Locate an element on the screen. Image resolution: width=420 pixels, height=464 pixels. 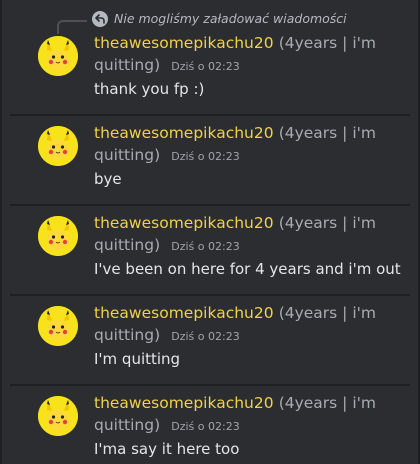
reply-error-text: Nie mogliśmy załadować wiadomości is located at coordinates (230, 18).